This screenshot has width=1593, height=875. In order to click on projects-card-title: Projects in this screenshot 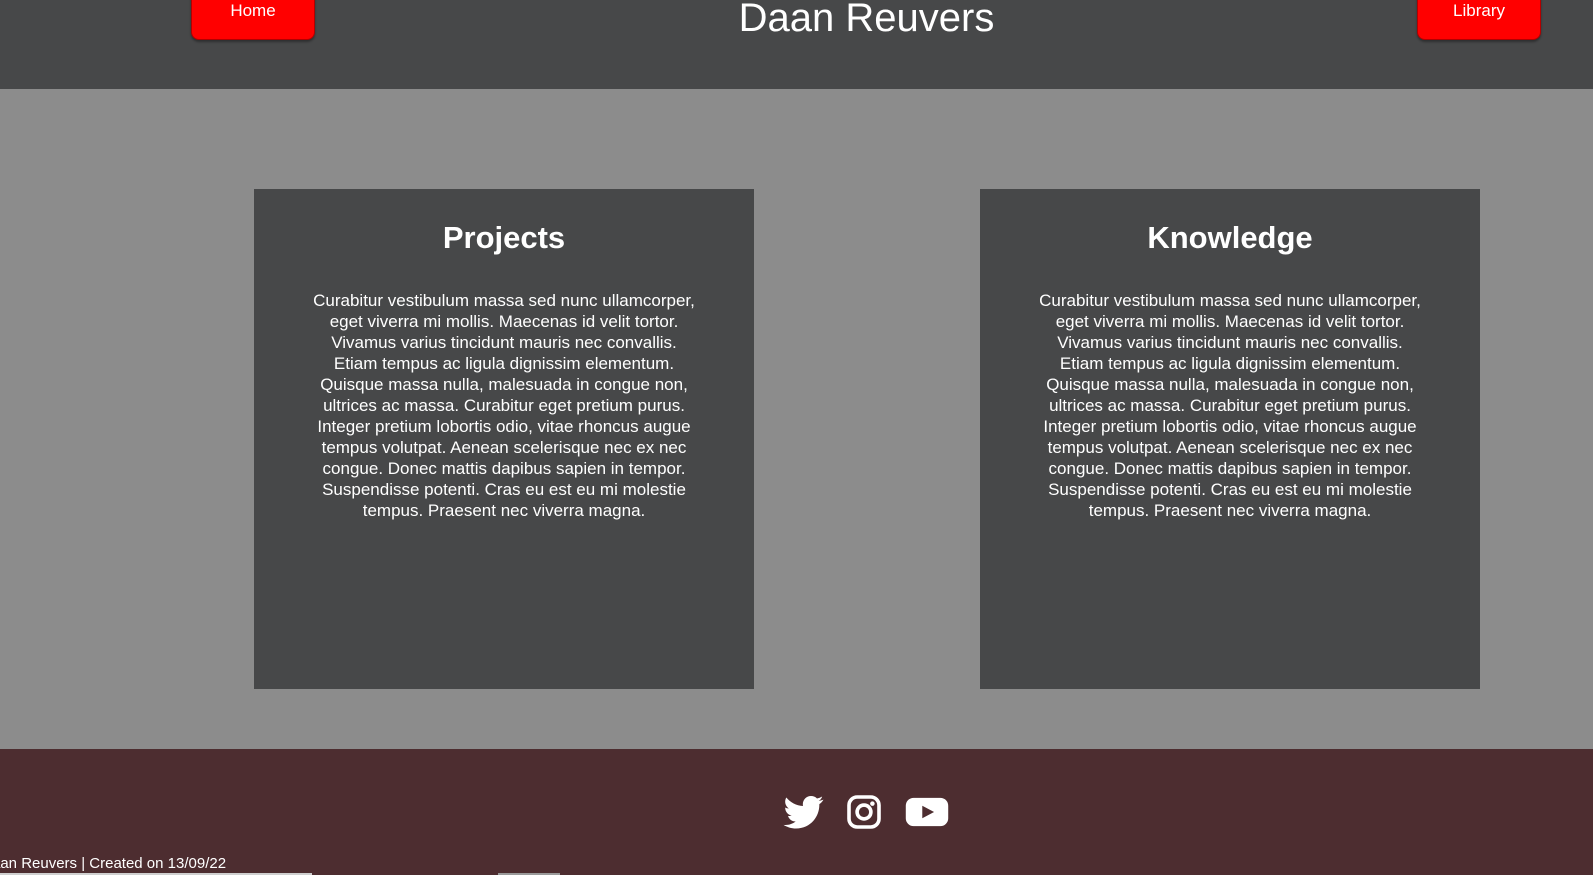, I will do `click(504, 237)`.